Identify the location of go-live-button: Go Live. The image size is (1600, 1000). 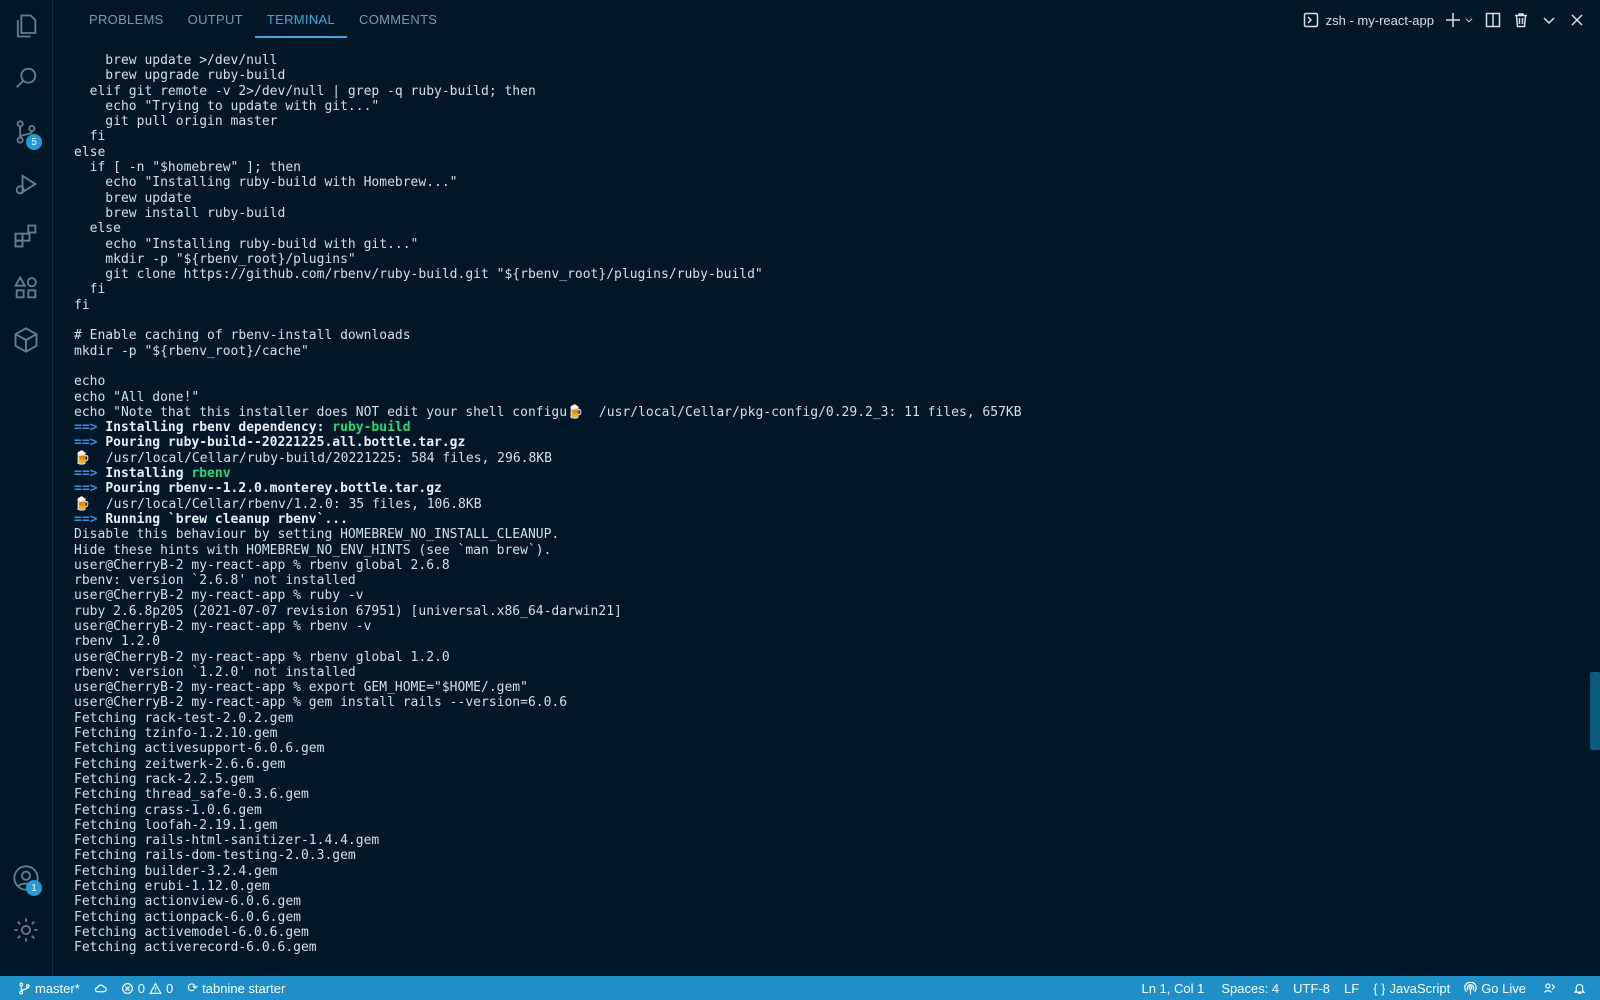
(1495, 988).